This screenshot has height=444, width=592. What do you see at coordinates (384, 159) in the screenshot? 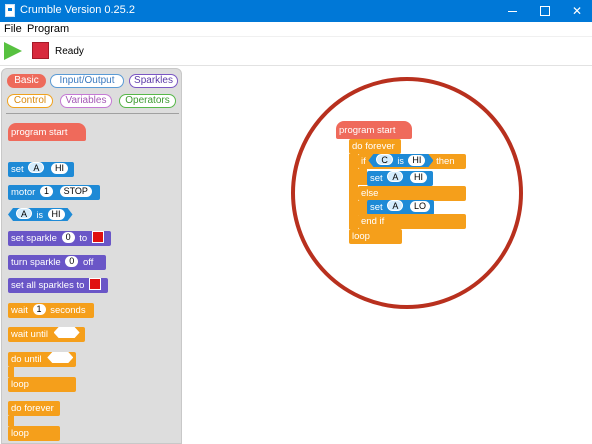
I see `variable-pill: C` at bounding box center [384, 159].